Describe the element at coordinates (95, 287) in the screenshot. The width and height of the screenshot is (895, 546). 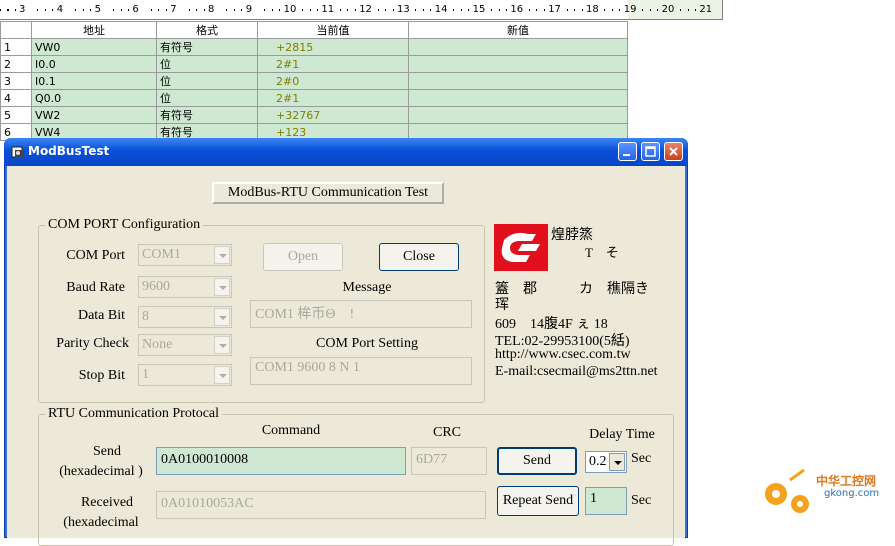
I see `baud-rate-label: Baud Rate` at that location.